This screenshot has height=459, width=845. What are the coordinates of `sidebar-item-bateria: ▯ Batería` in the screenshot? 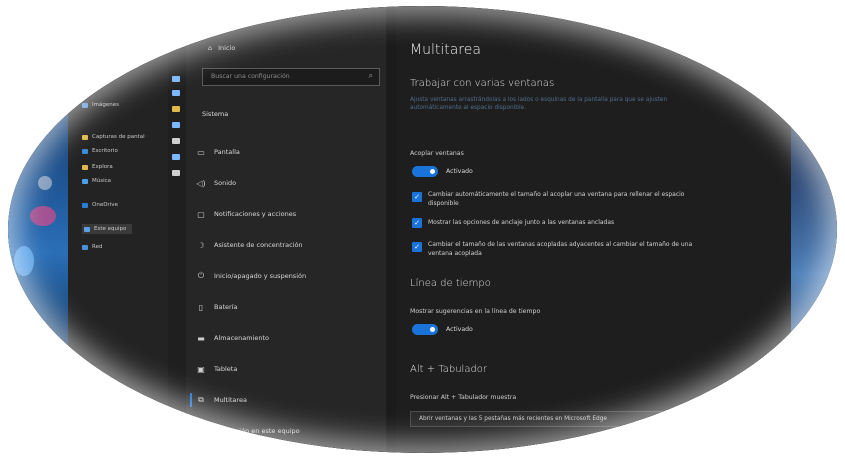 It's located at (217, 307).